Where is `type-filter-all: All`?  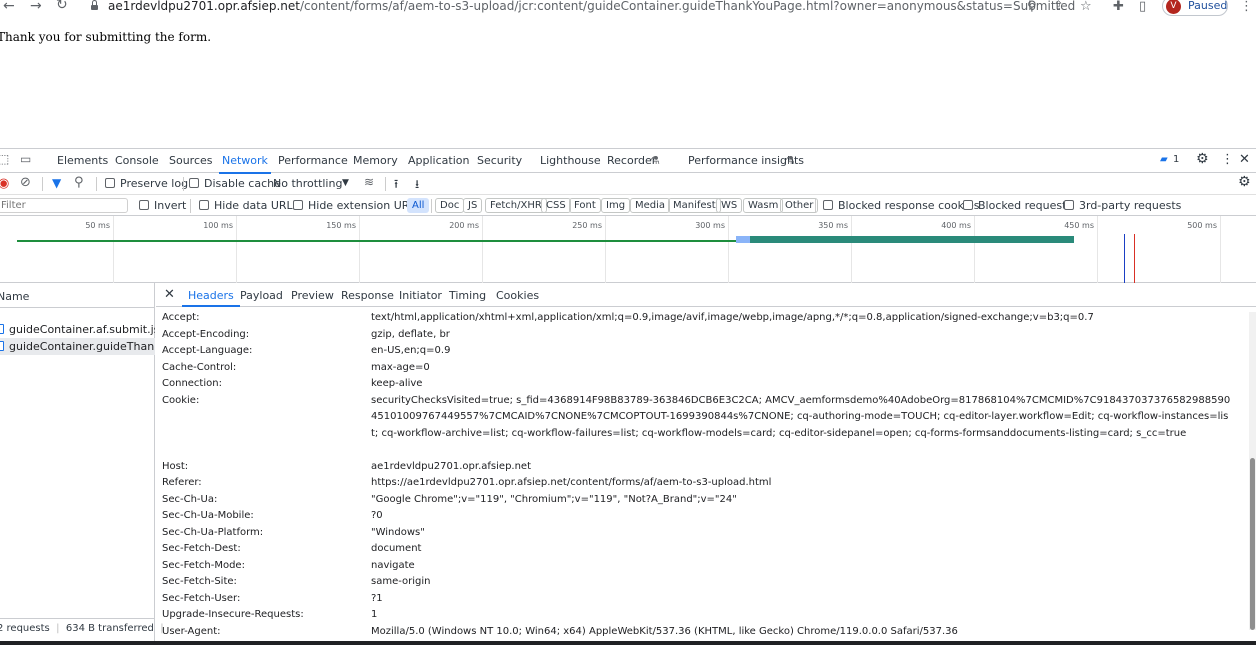 type-filter-all: All is located at coordinates (418, 205).